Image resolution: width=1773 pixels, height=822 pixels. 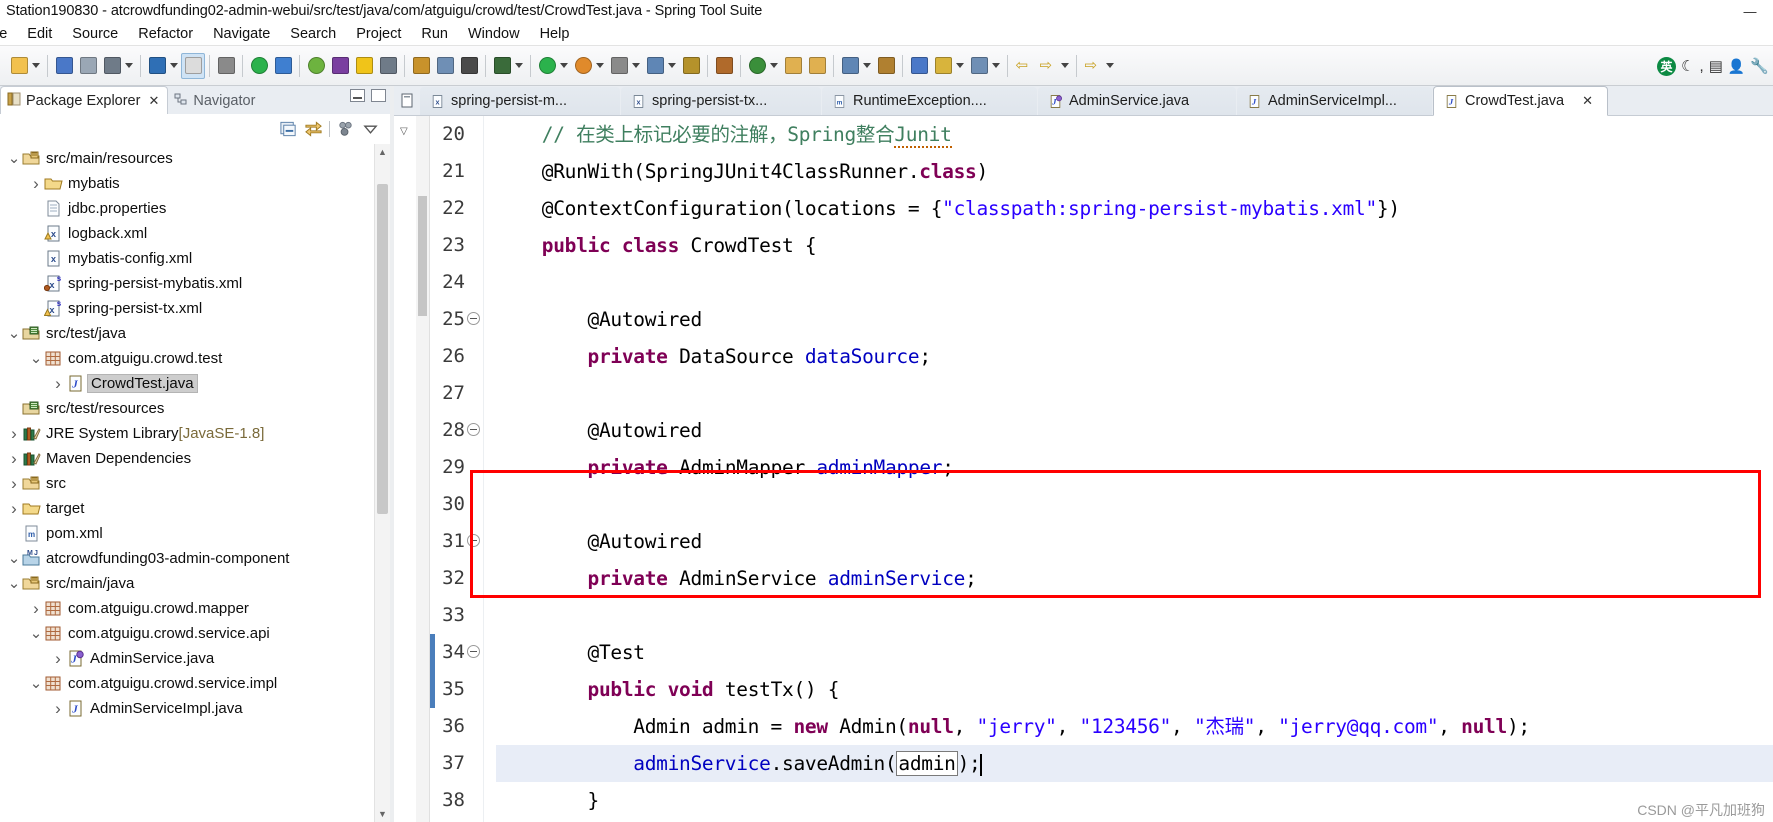 What do you see at coordinates (195, 608) in the screenshot?
I see `tree-item-com-atguigu-crowd-mapper: › com.atguigu.crowd.mapper` at bounding box center [195, 608].